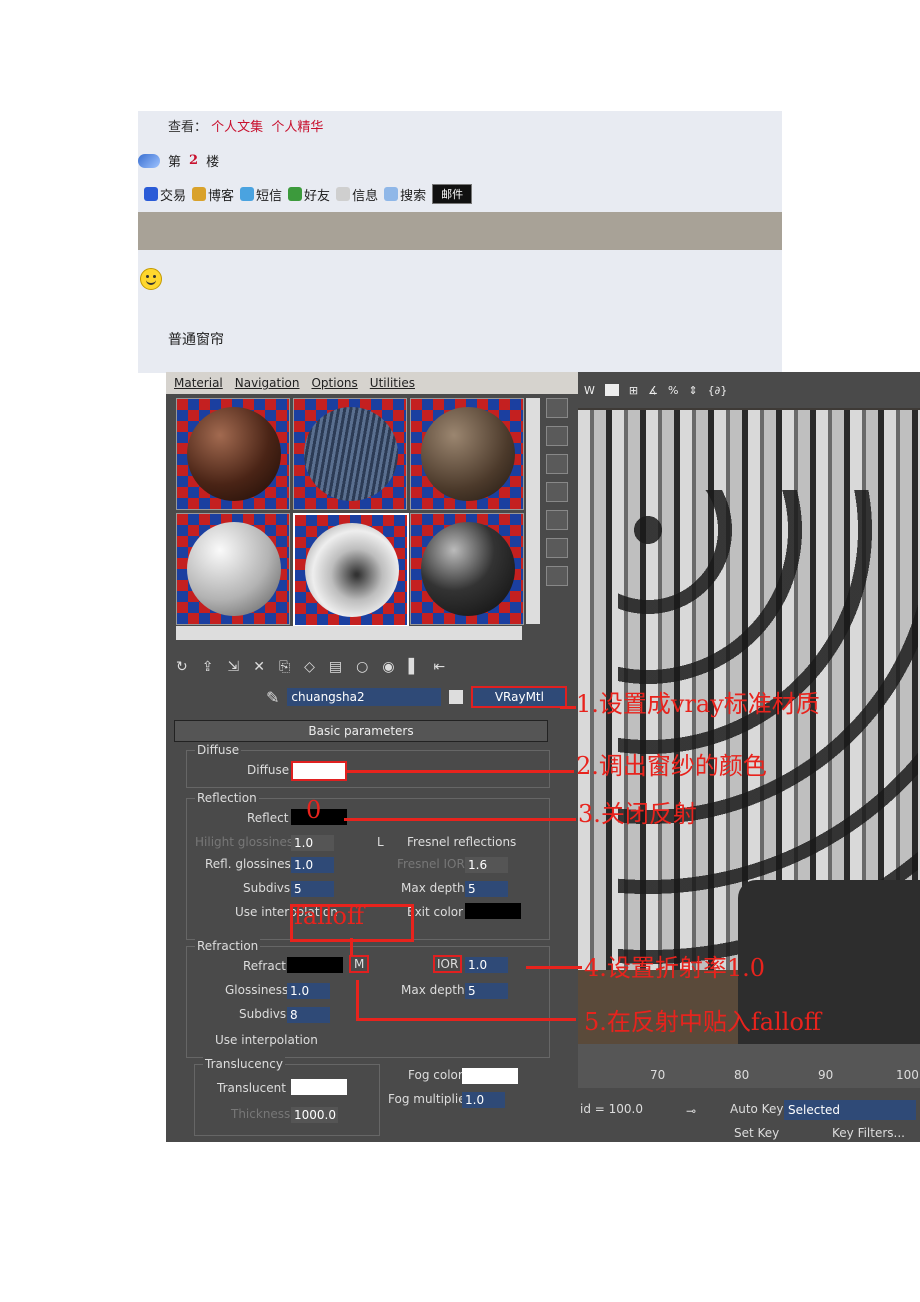 Image resolution: width=920 pixels, height=1302 pixels. I want to click on refract-map-button: M, so click(359, 964).